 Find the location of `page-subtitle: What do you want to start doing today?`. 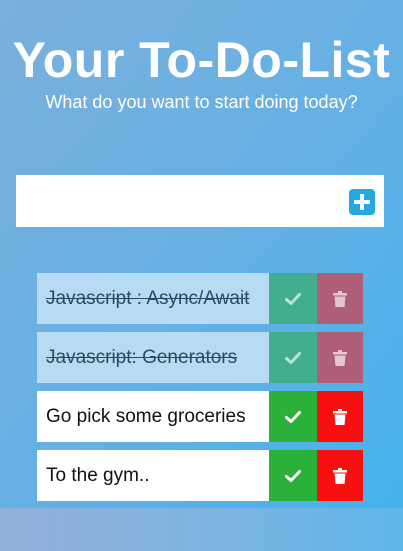

page-subtitle: What do you want to start doing today? is located at coordinates (201, 102).